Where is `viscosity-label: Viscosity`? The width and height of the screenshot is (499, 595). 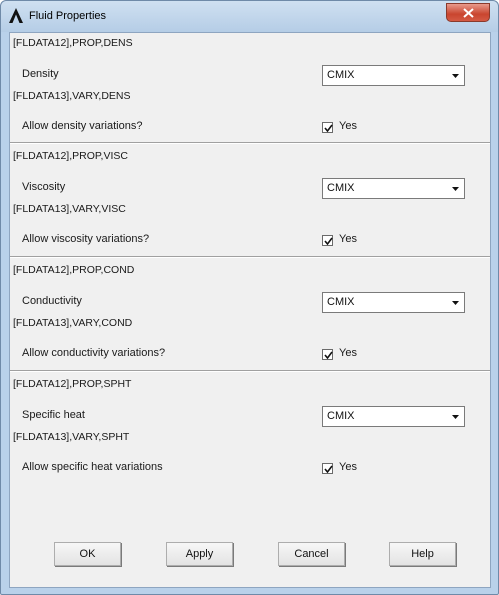 viscosity-label: Viscosity is located at coordinates (44, 187).